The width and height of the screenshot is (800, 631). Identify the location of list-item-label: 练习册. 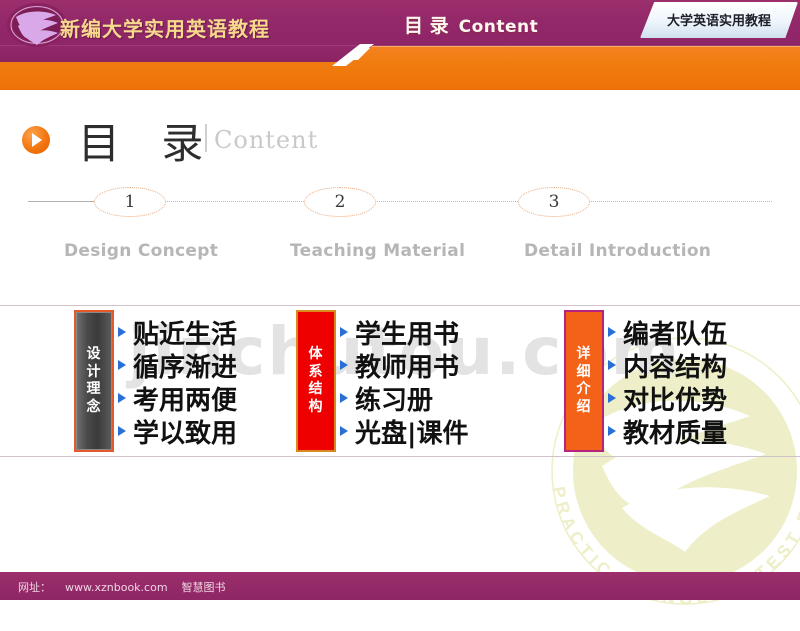
(394, 401).